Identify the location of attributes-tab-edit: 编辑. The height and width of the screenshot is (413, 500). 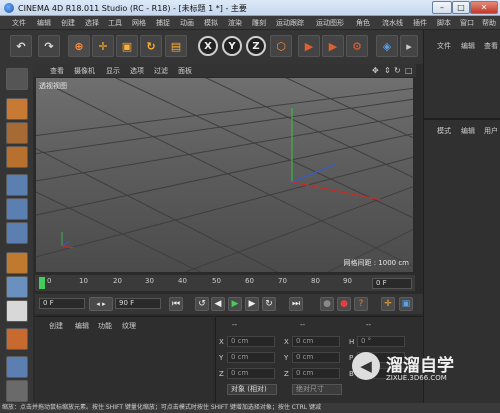
(468, 131).